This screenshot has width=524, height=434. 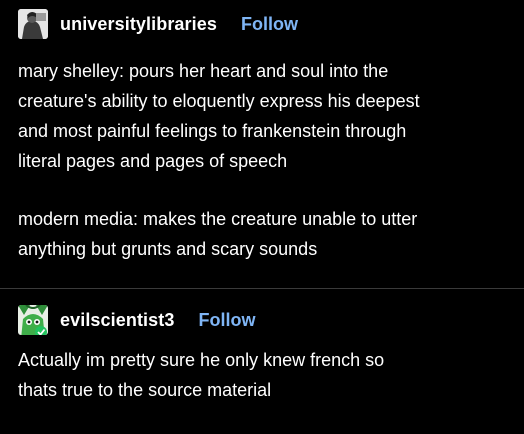 What do you see at coordinates (145, 390) in the screenshot?
I see `text-line: thats true to the source material` at bounding box center [145, 390].